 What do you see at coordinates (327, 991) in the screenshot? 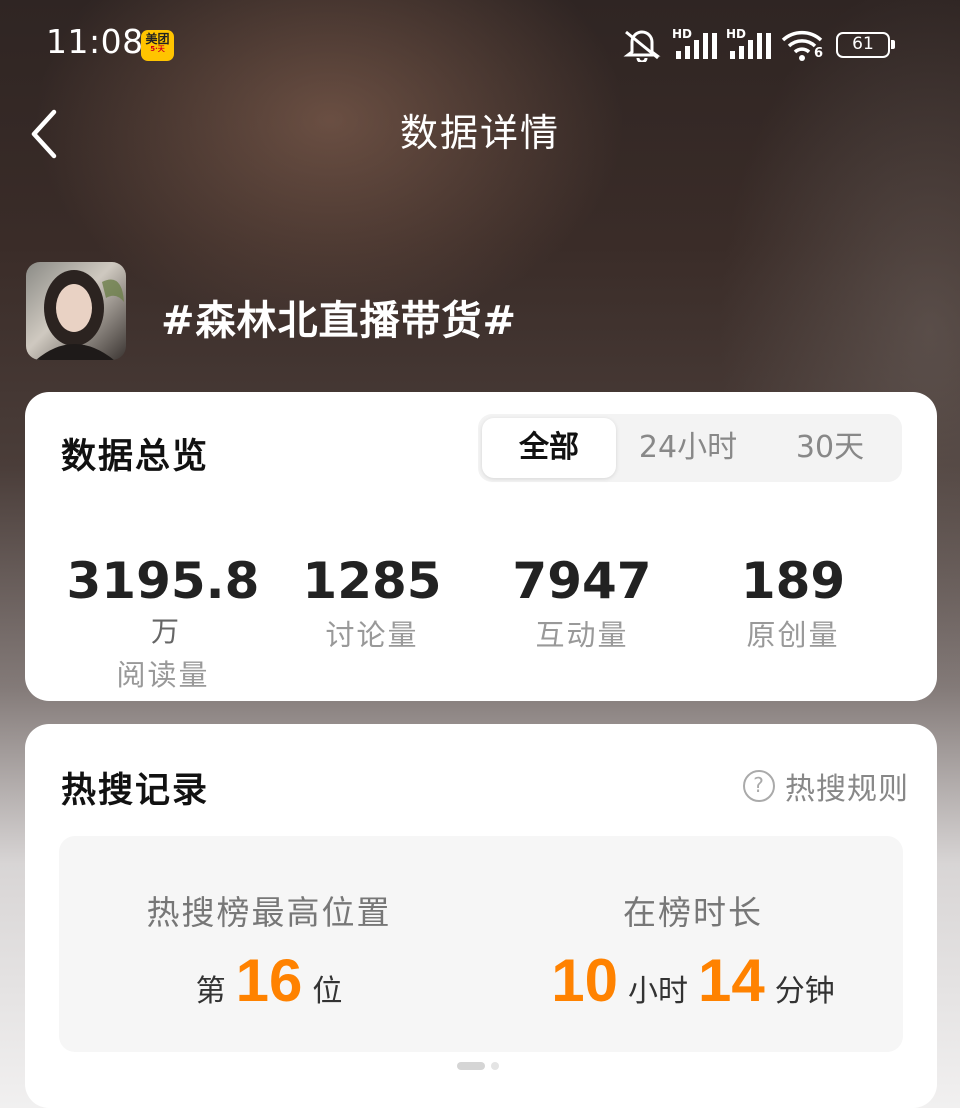
I see `rank-suffix: 位` at bounding box center [327, 991].